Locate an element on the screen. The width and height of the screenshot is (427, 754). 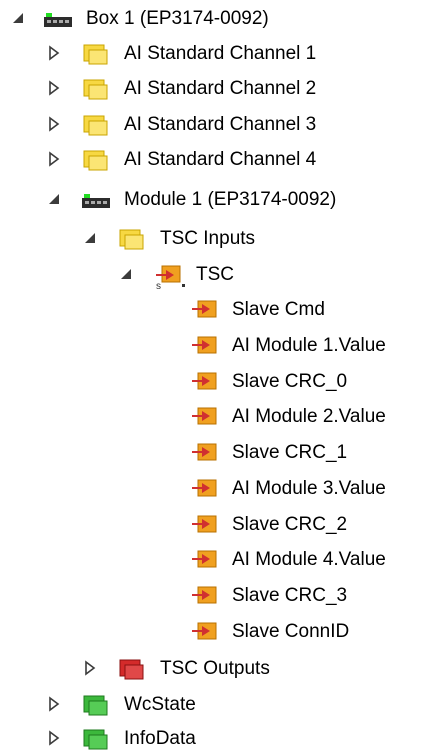
node-label: TSC Outputs is located at coordinates (215, 668).